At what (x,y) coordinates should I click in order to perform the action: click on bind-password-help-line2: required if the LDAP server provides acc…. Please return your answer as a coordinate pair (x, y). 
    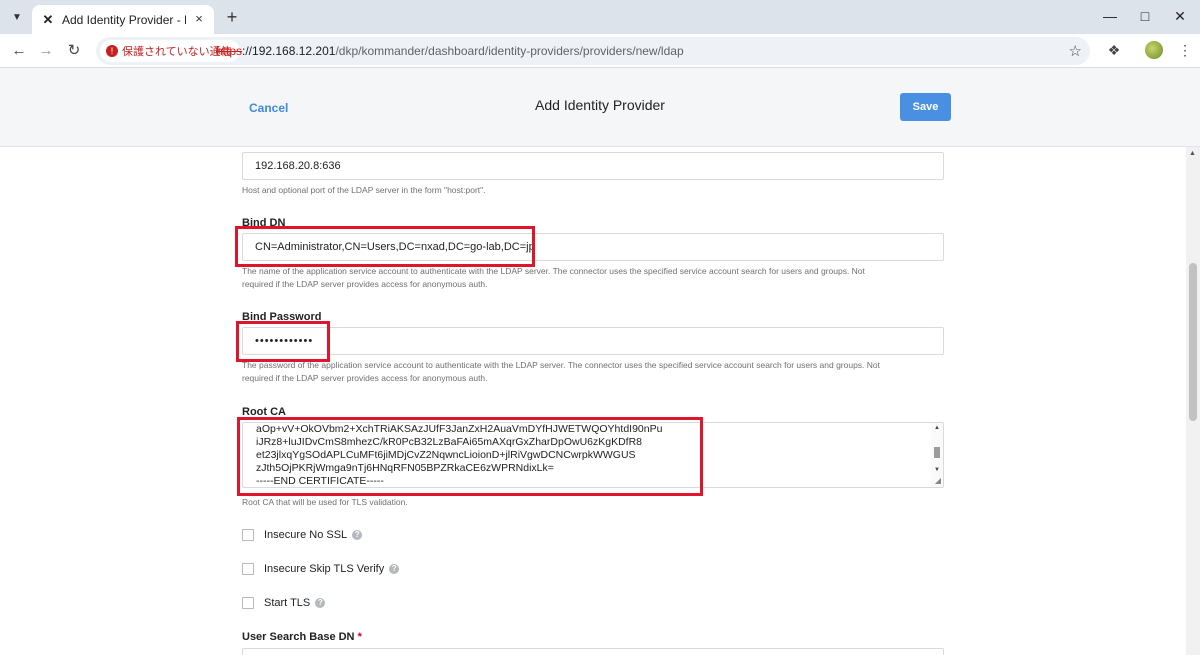
    Looking at the image, I should click on (365, 378).